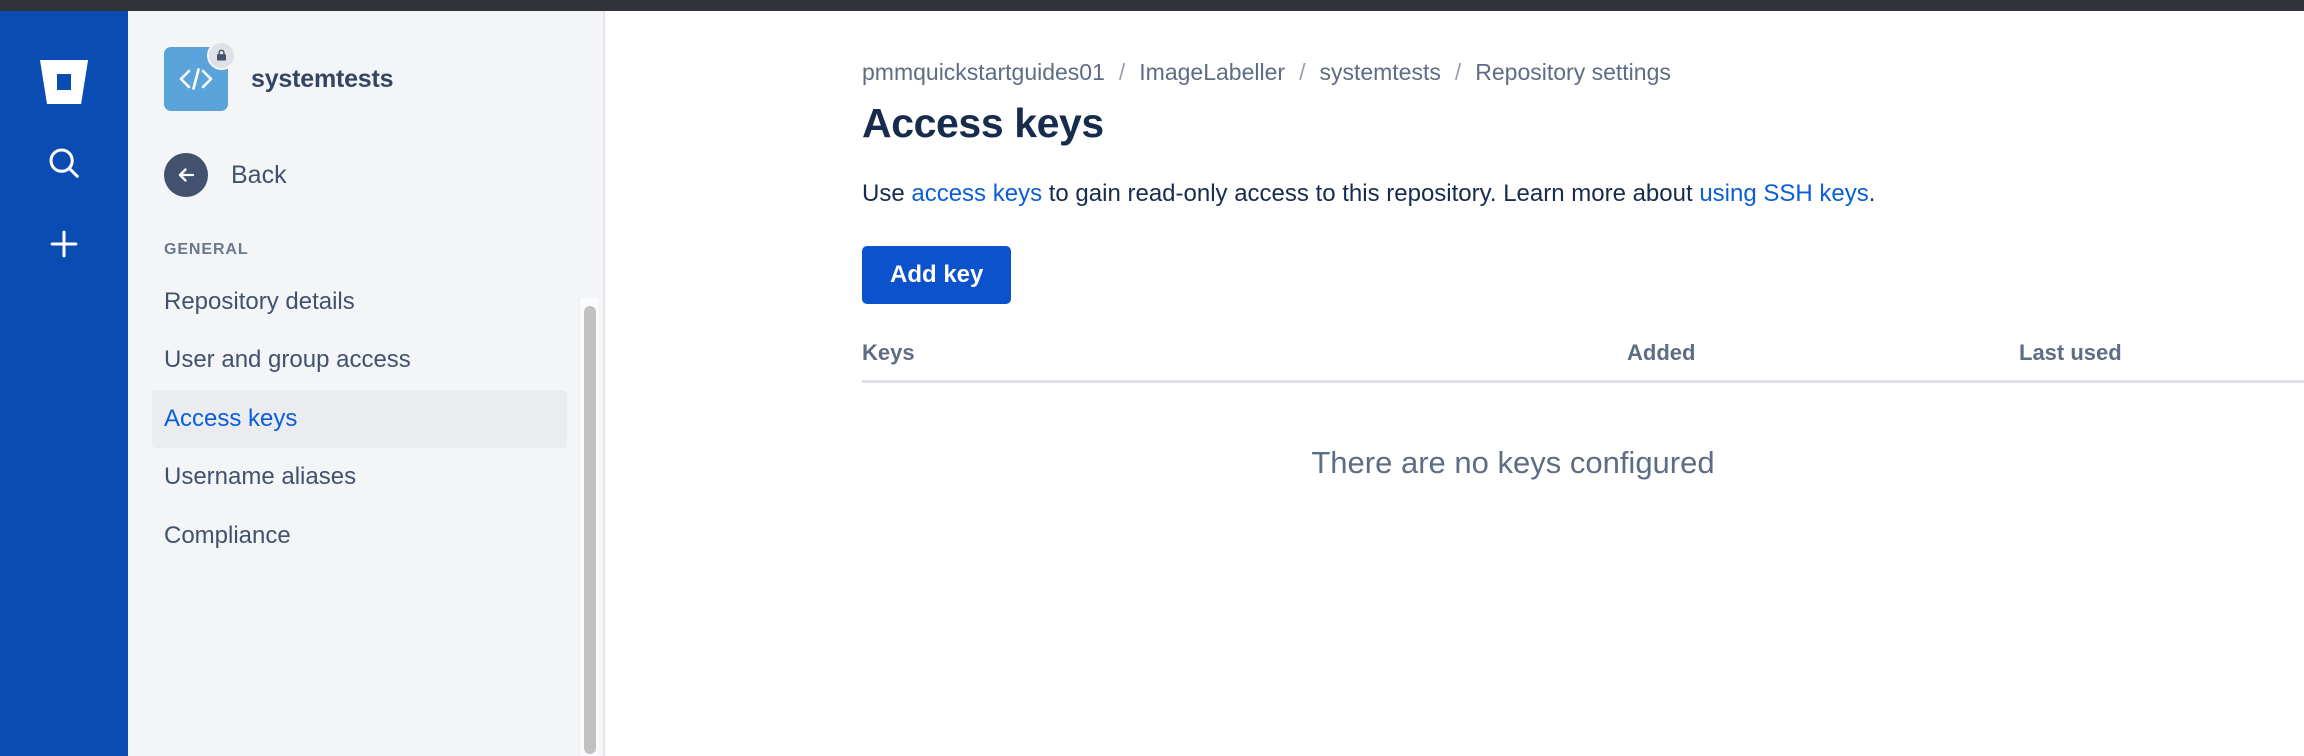  Describe the element at coordinates (359, 536) in the screenshot. I see `sidebar-item-compliance: Compliance` at that location.